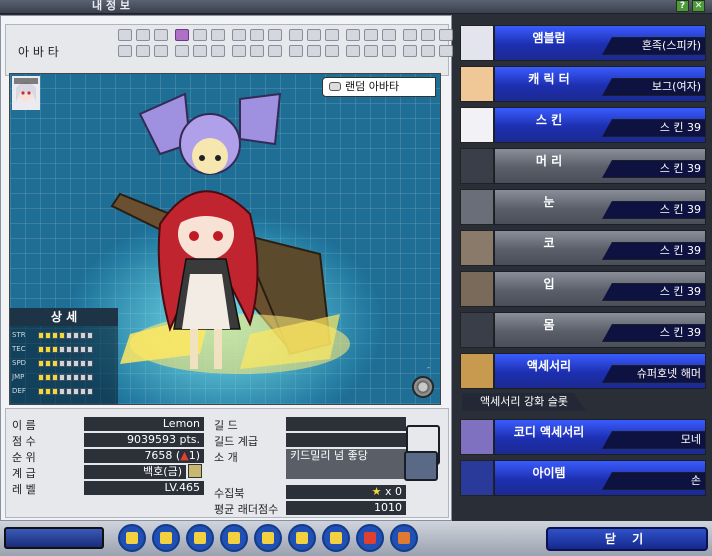  Describe the element at coordinates (404, 538) in the screenshot. I see `card-icon` at that location.